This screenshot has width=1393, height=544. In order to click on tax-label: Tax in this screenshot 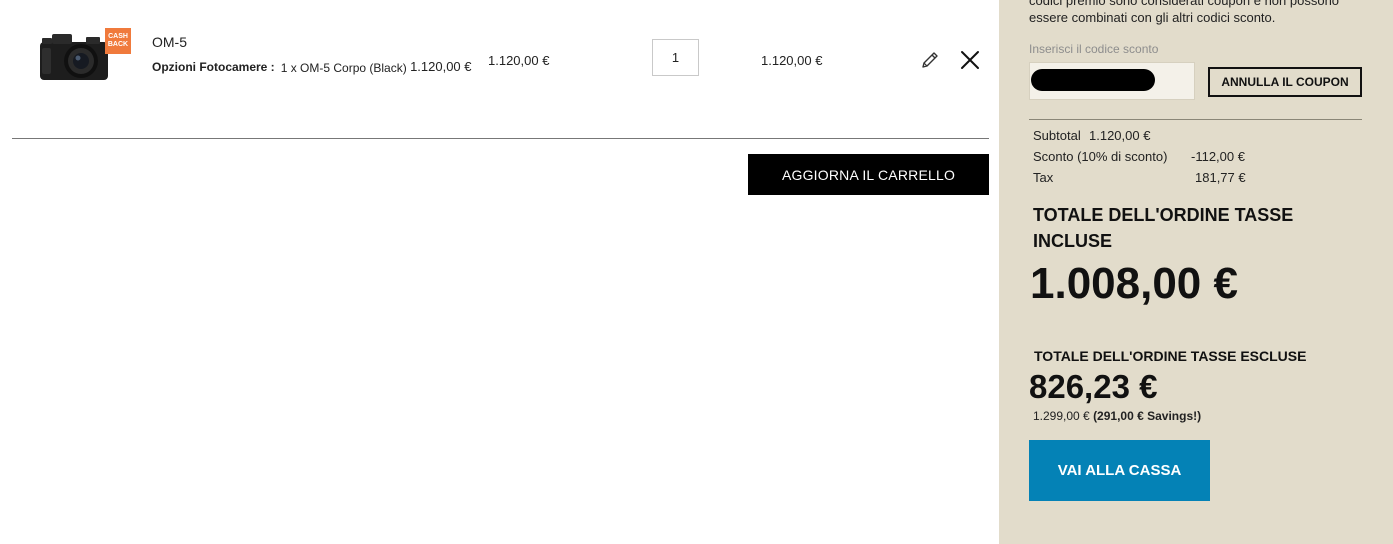, I will do `click(1043, 177)`.